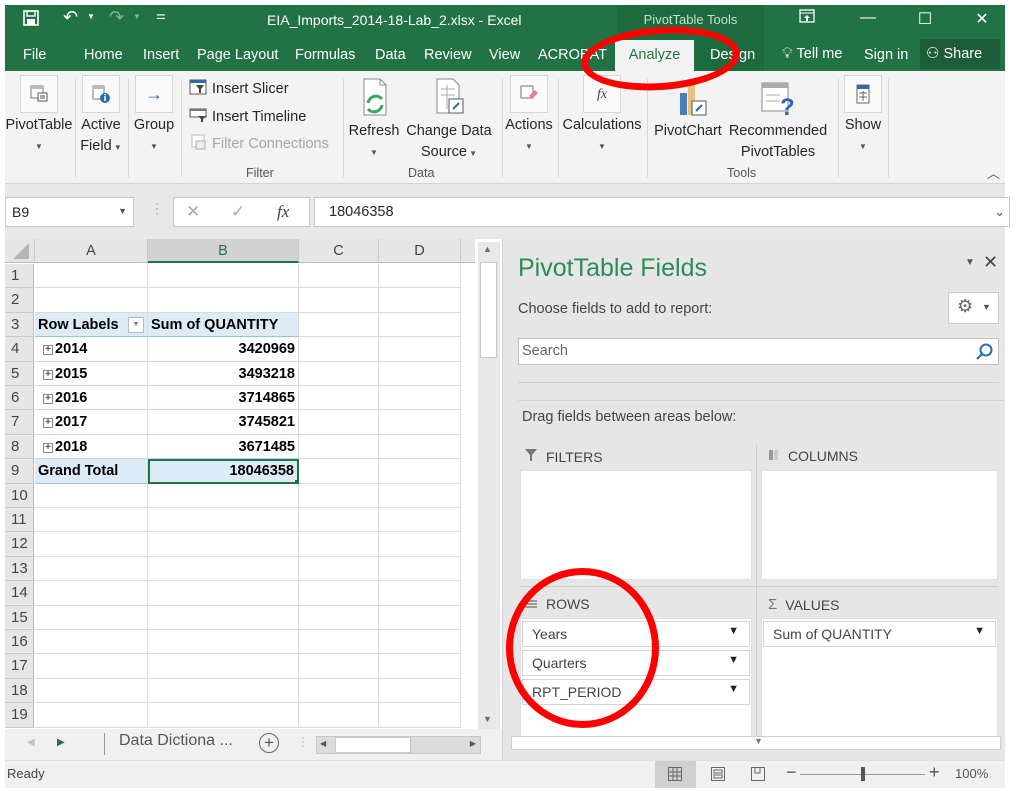  Describe the element at coordinates (339, 593) in the screenshot. I see `cell-c14` at that location.